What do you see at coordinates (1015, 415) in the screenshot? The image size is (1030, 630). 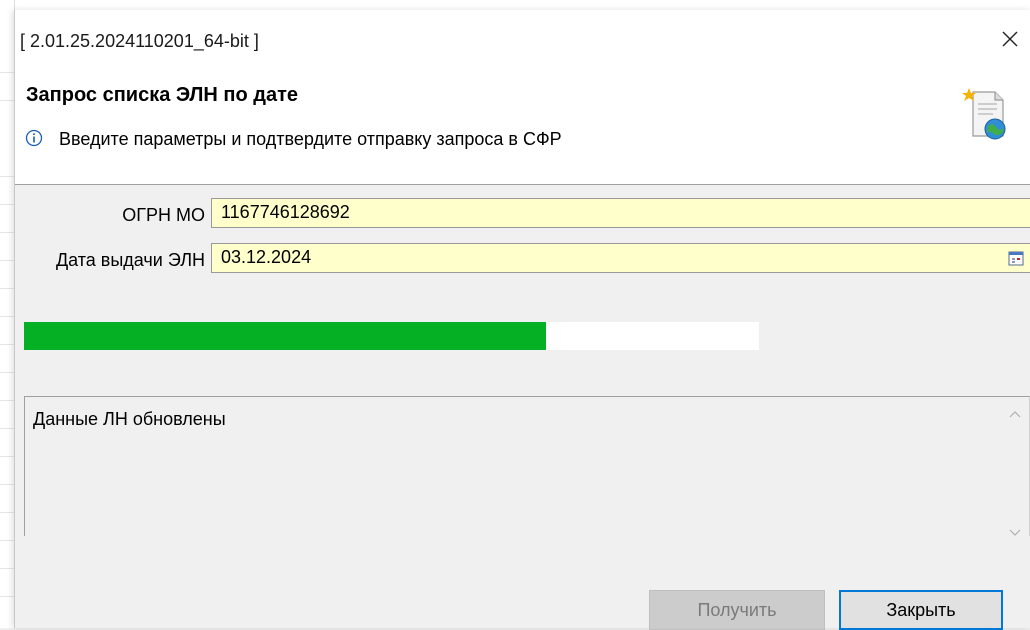 I see `scroll-up-icon` at bounding box center [1015, 415].